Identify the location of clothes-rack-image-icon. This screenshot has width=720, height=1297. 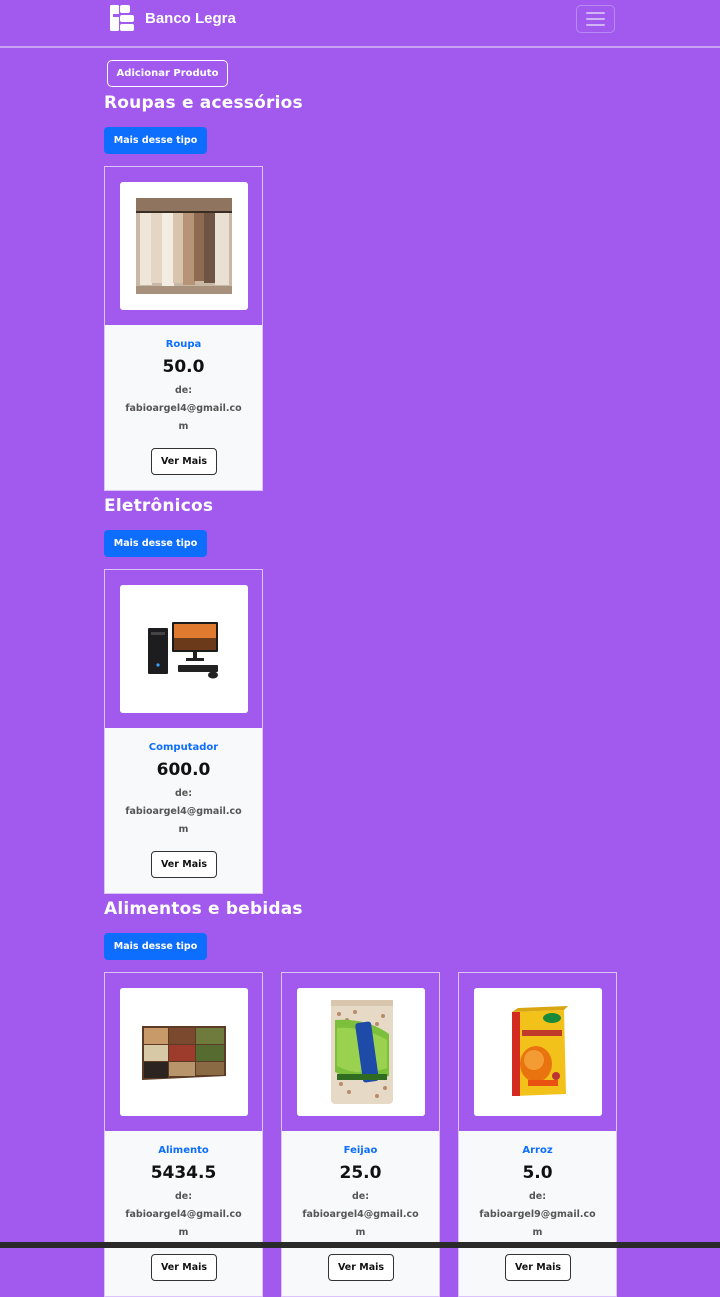
(184, 246).